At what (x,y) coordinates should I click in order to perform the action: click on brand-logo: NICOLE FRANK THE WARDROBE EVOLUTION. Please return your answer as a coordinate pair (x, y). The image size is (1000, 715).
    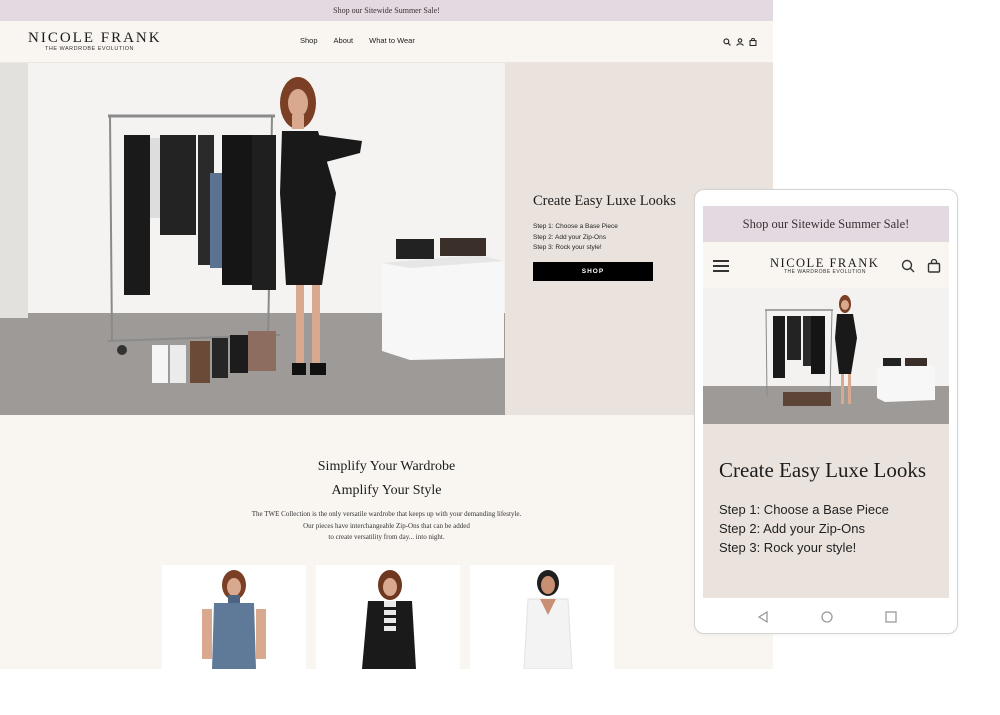
    Looking at the image, I should click on (95, 41).